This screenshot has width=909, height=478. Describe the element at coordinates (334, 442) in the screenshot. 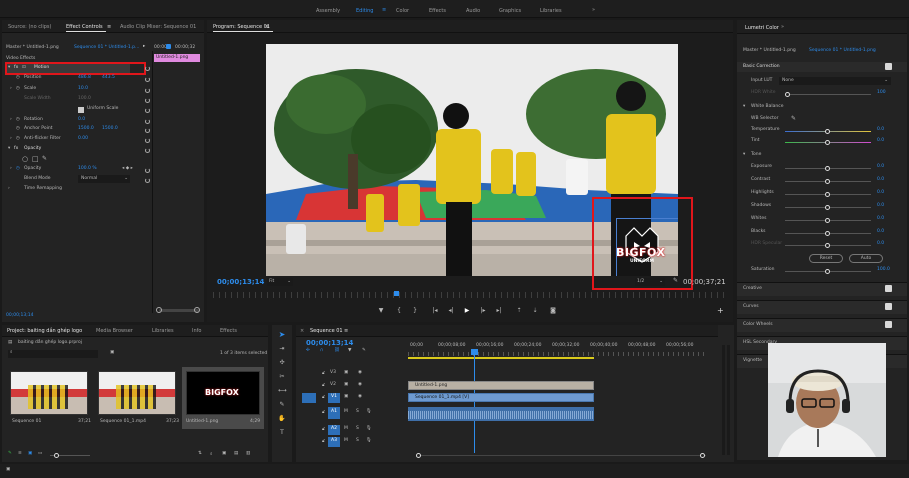

I see `track-label: A3` at that location.